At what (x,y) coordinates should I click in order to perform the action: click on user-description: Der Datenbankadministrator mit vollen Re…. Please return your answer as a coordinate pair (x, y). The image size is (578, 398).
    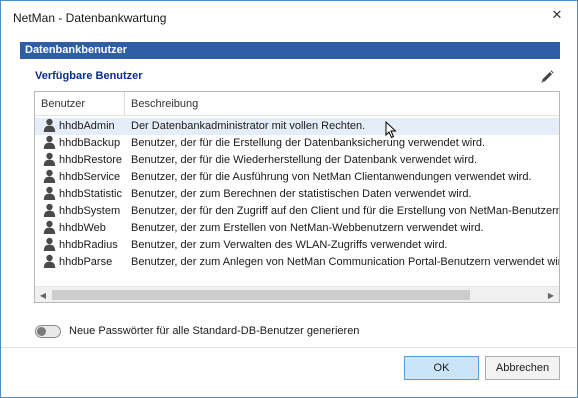
    Looking at the image, I should click on (248, 126).